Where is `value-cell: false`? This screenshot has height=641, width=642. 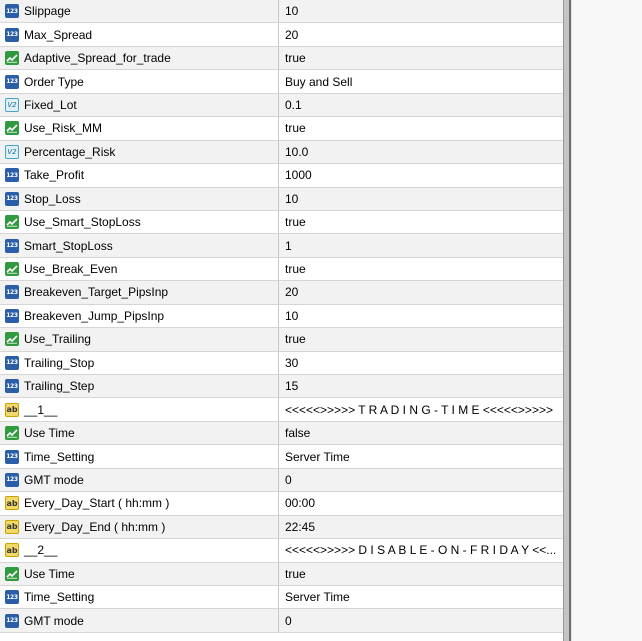
value-cell: false is located at coordinates (421, 433).